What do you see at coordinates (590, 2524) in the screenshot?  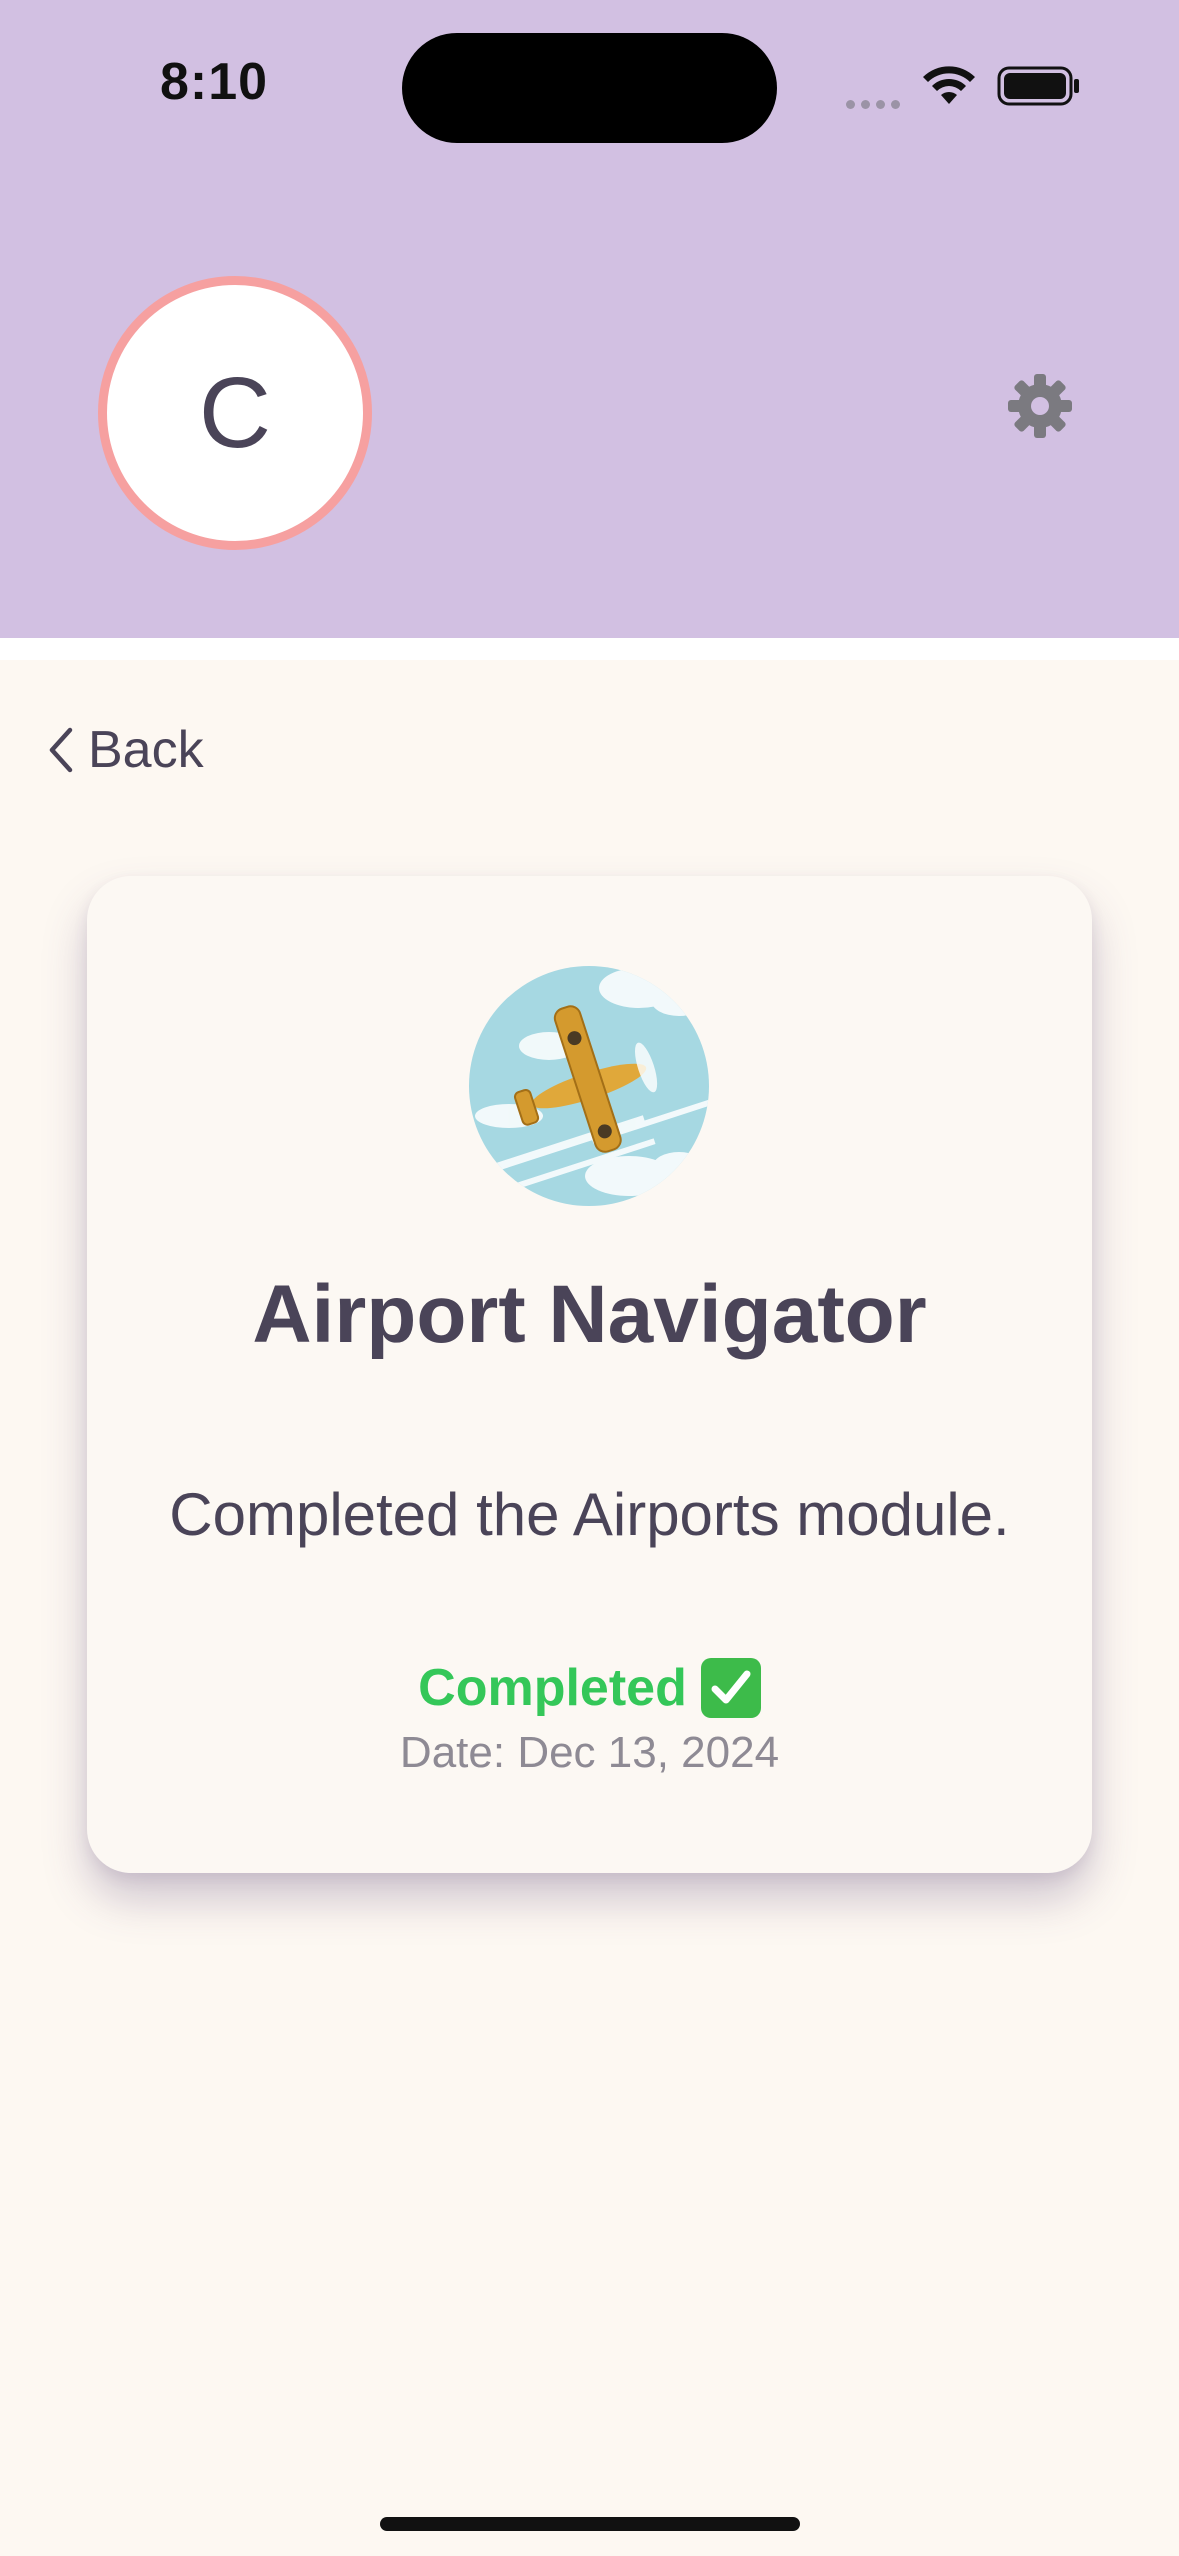 I see `home-indicator` at bounding box center [590, 2524].